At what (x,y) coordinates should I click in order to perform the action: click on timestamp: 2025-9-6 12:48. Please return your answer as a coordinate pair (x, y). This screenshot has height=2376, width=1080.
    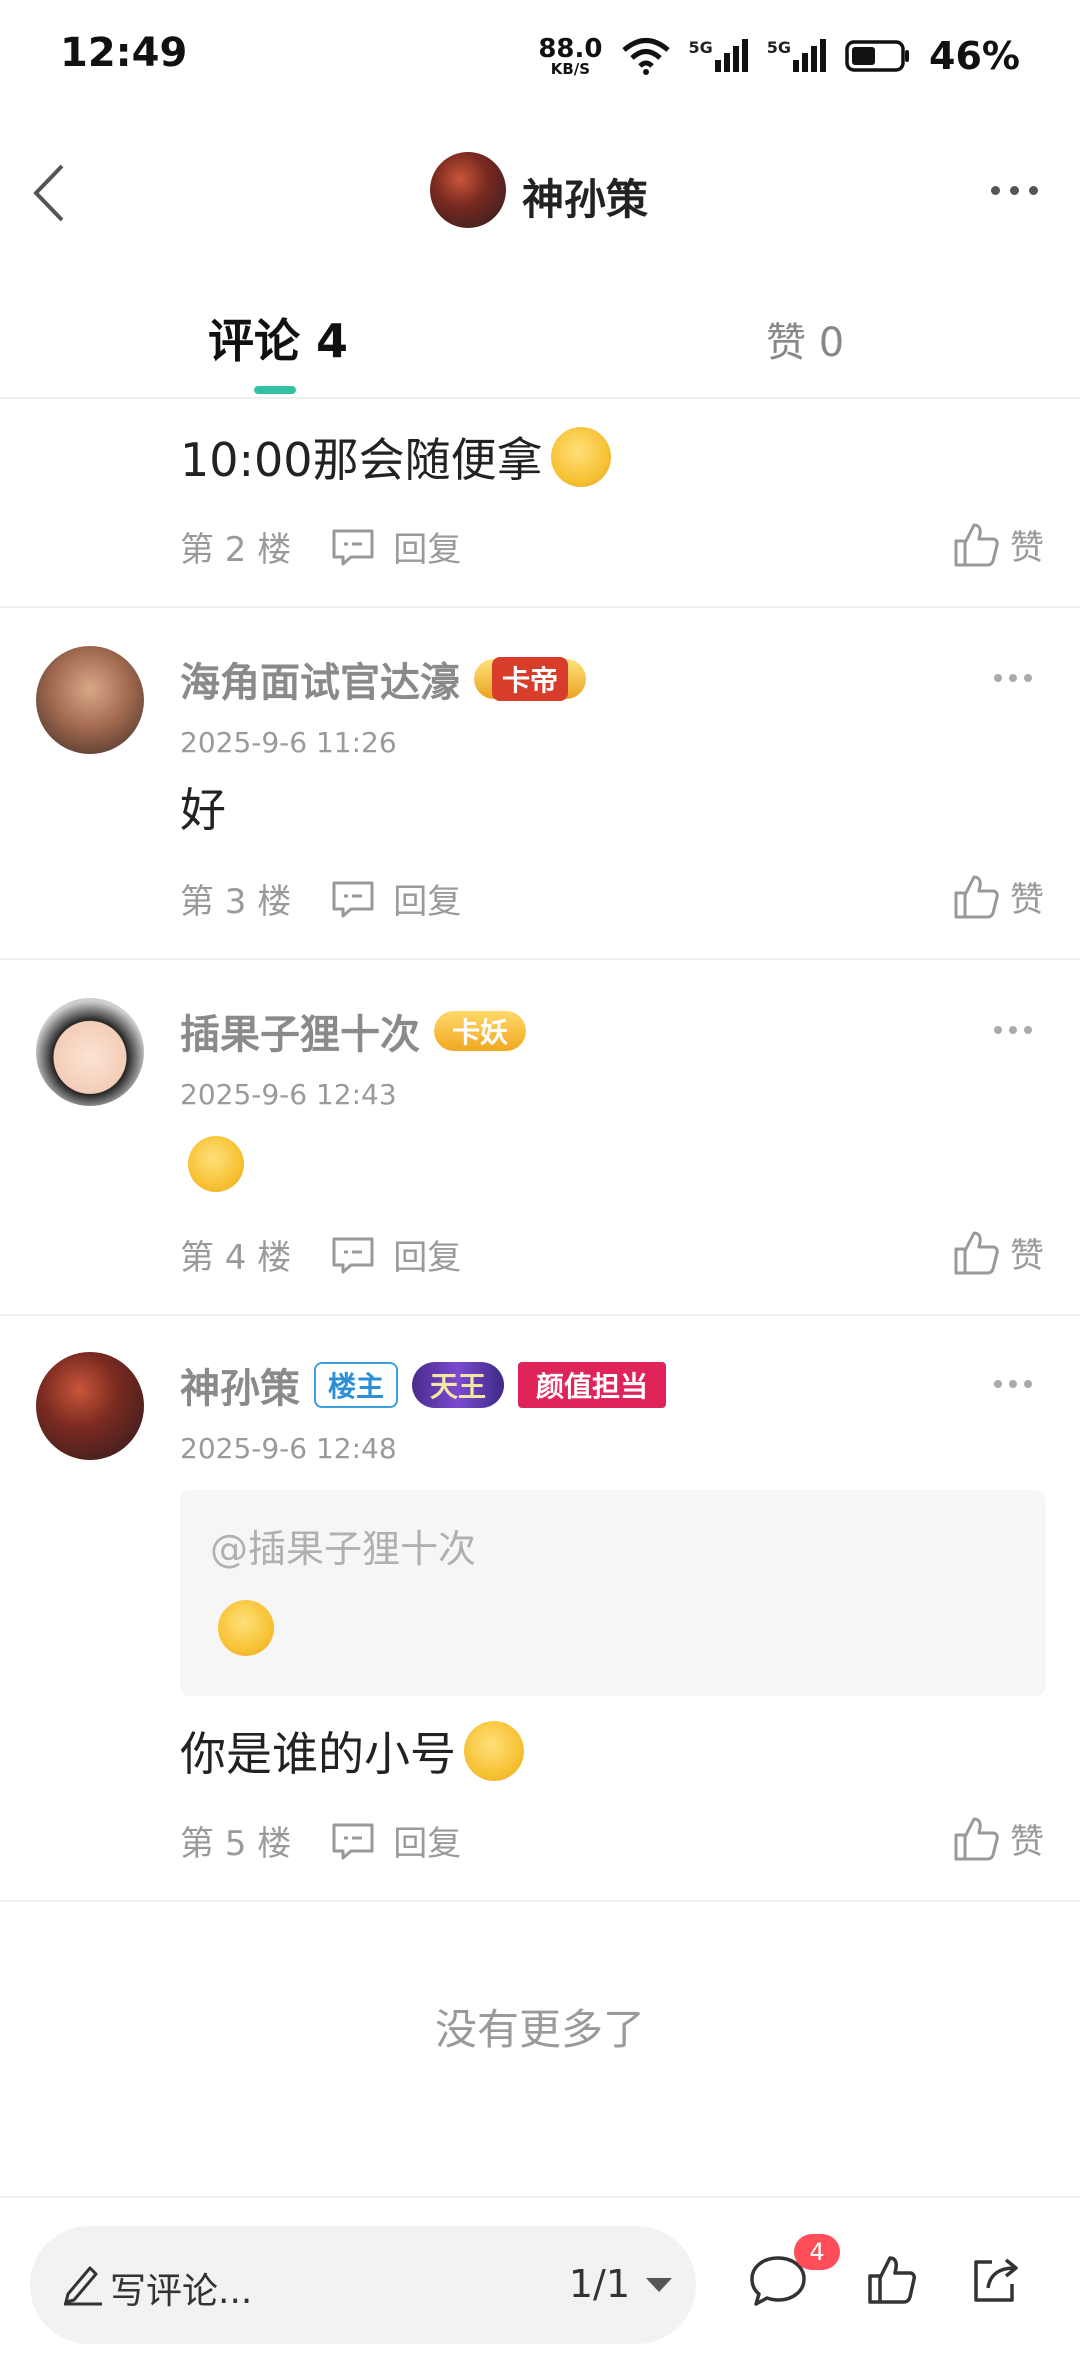
    Looking at the image, I should click on (288, 1448).